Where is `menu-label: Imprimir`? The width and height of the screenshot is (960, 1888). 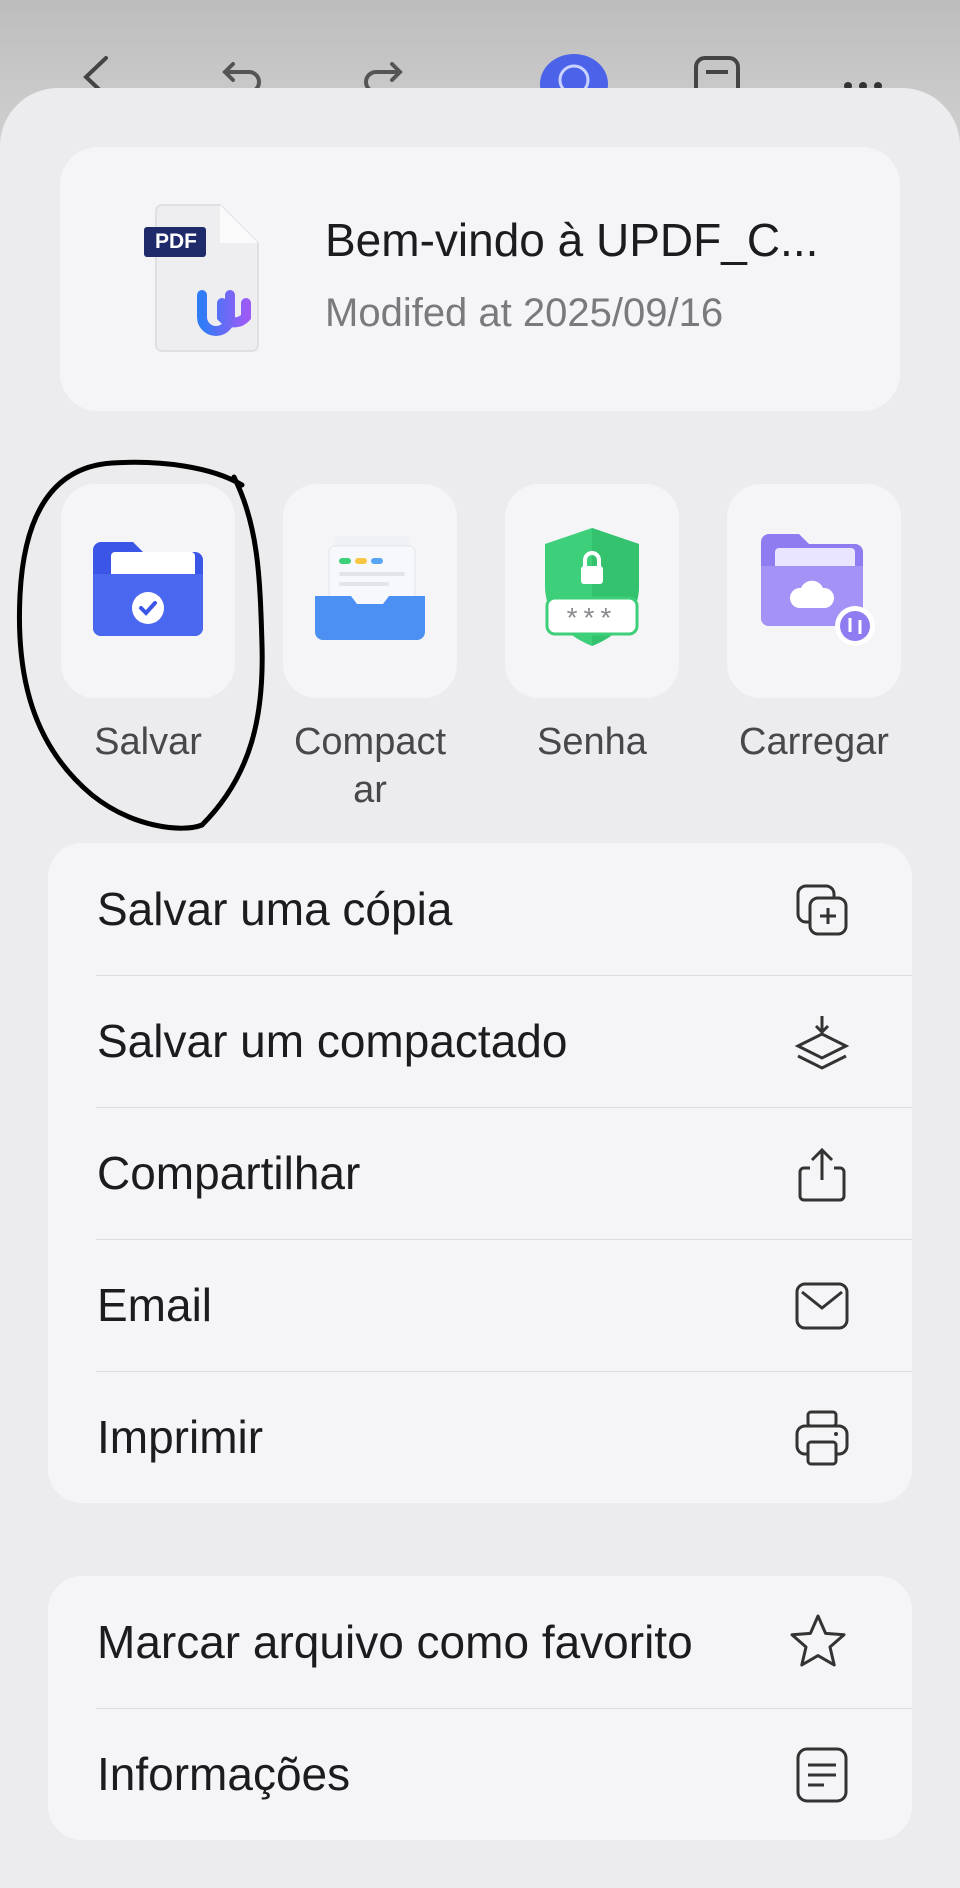 menu-label: Imprimir is located at coordinates (180, 1437).